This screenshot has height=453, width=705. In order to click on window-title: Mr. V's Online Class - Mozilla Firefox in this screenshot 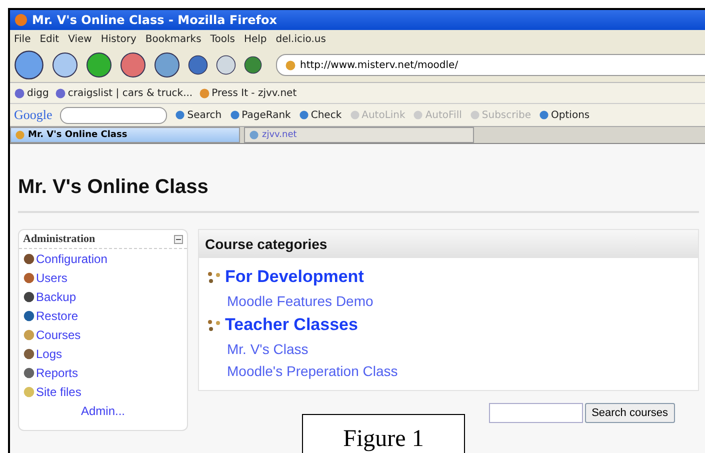, I will do `click(154, 20)`.